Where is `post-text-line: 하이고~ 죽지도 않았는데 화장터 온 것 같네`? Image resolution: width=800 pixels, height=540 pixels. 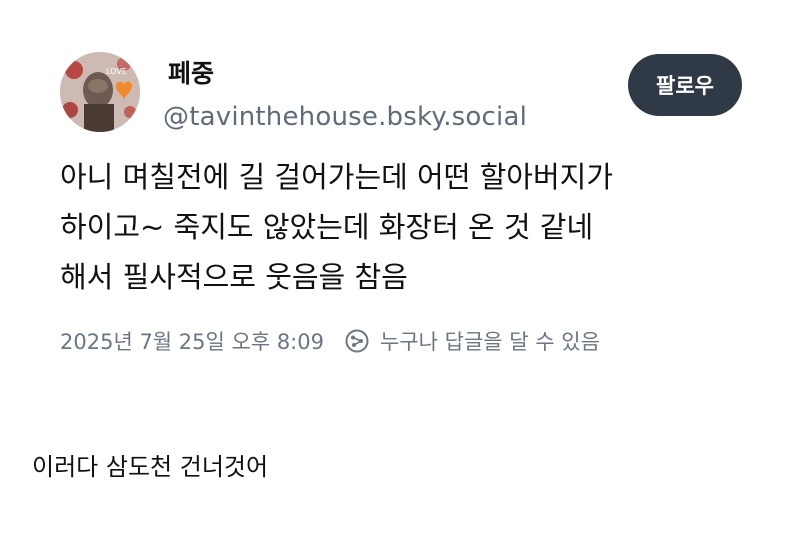 post-text-line: 하이고~ 죽지도 않았는데 화장터 온 것 같네 is located at coordinates (327, 227).